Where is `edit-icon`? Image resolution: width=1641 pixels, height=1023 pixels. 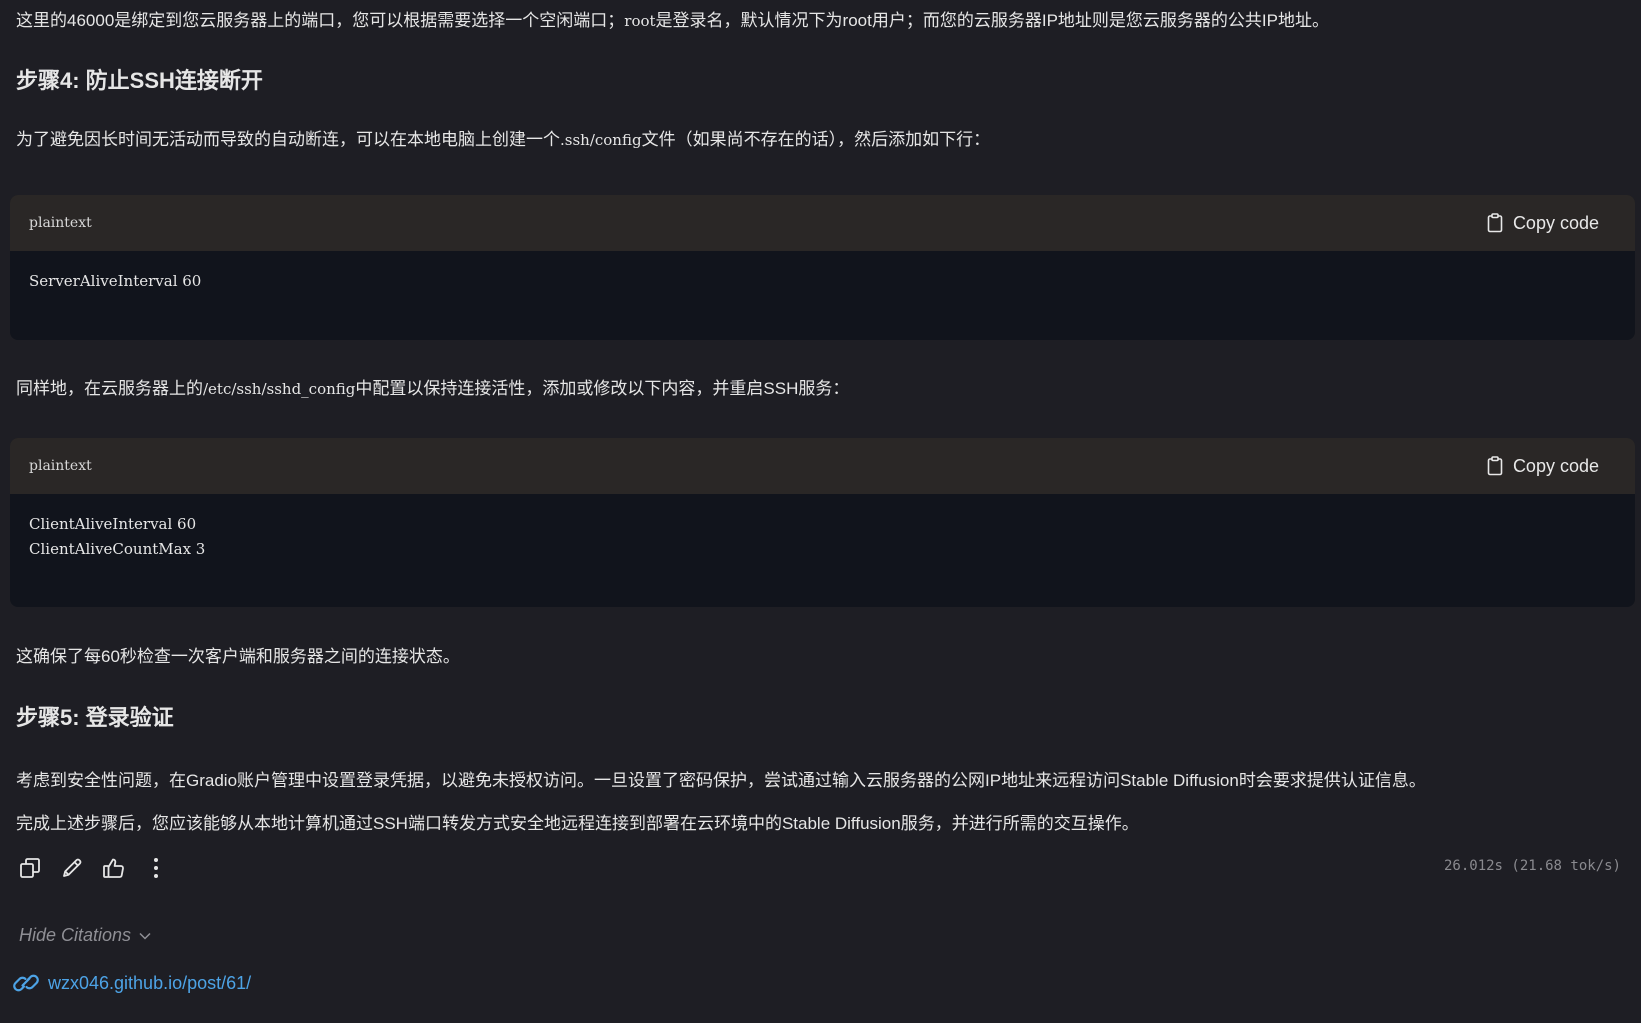
edit-icon is located at coordinates (72, 867).